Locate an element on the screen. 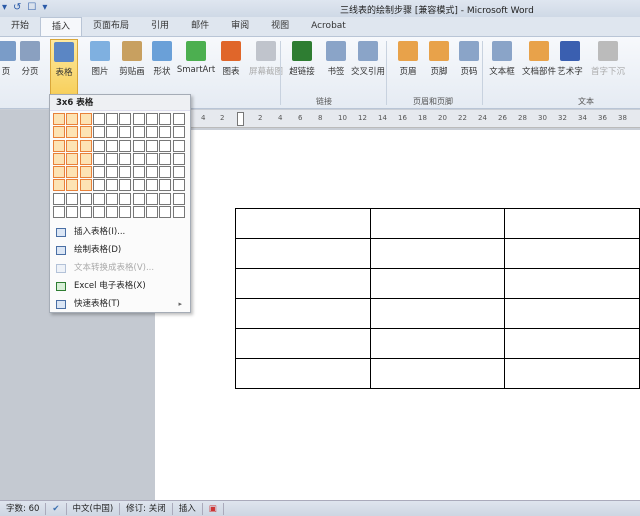 This screenshot has height=516, width=640. qat-item: ▾ is located at coordinates (4, 7).